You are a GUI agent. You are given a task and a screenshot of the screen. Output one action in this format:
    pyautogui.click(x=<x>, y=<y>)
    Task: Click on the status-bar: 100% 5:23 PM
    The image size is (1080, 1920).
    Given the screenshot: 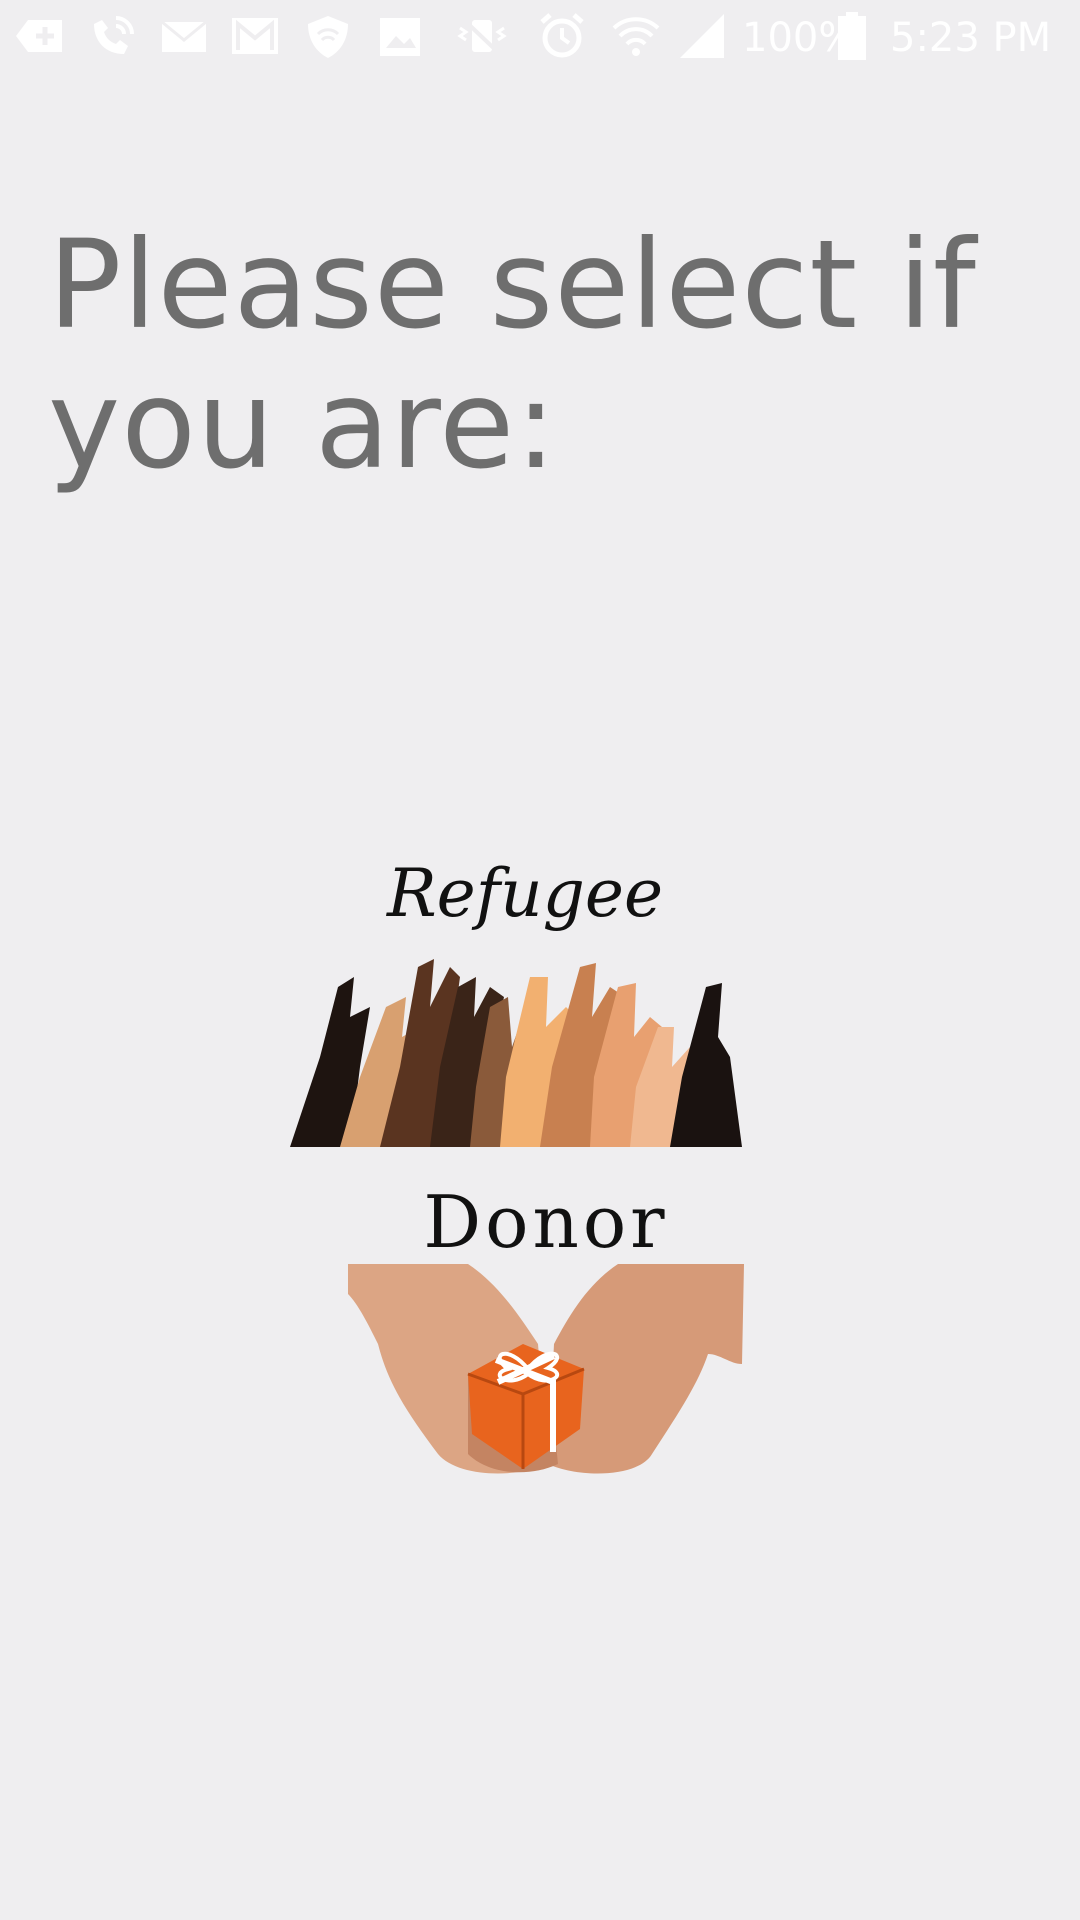 What is the action you would take?
    pyautogui.click(x=540, y=37)
    